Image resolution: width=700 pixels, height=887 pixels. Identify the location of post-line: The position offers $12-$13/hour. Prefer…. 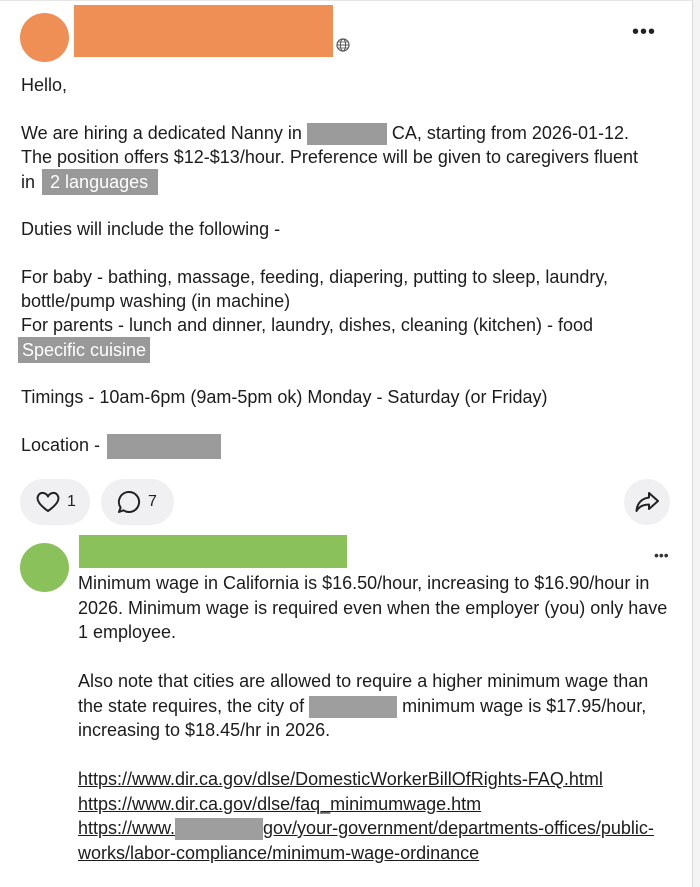
(330, 157).